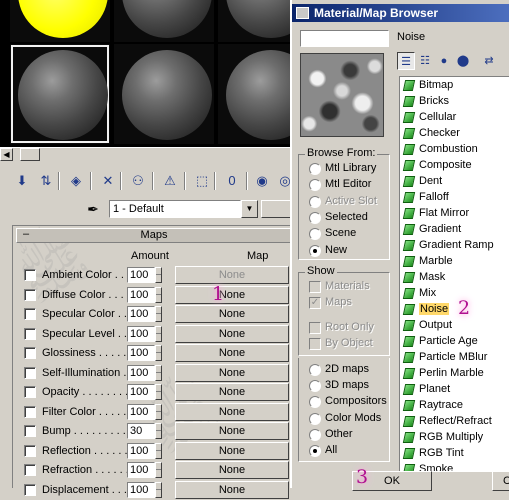  What do you see at coordinates (425, 61) in the screenshot?
I see `view-list-icons-icon: ☷` at bounding box center [425, 61].